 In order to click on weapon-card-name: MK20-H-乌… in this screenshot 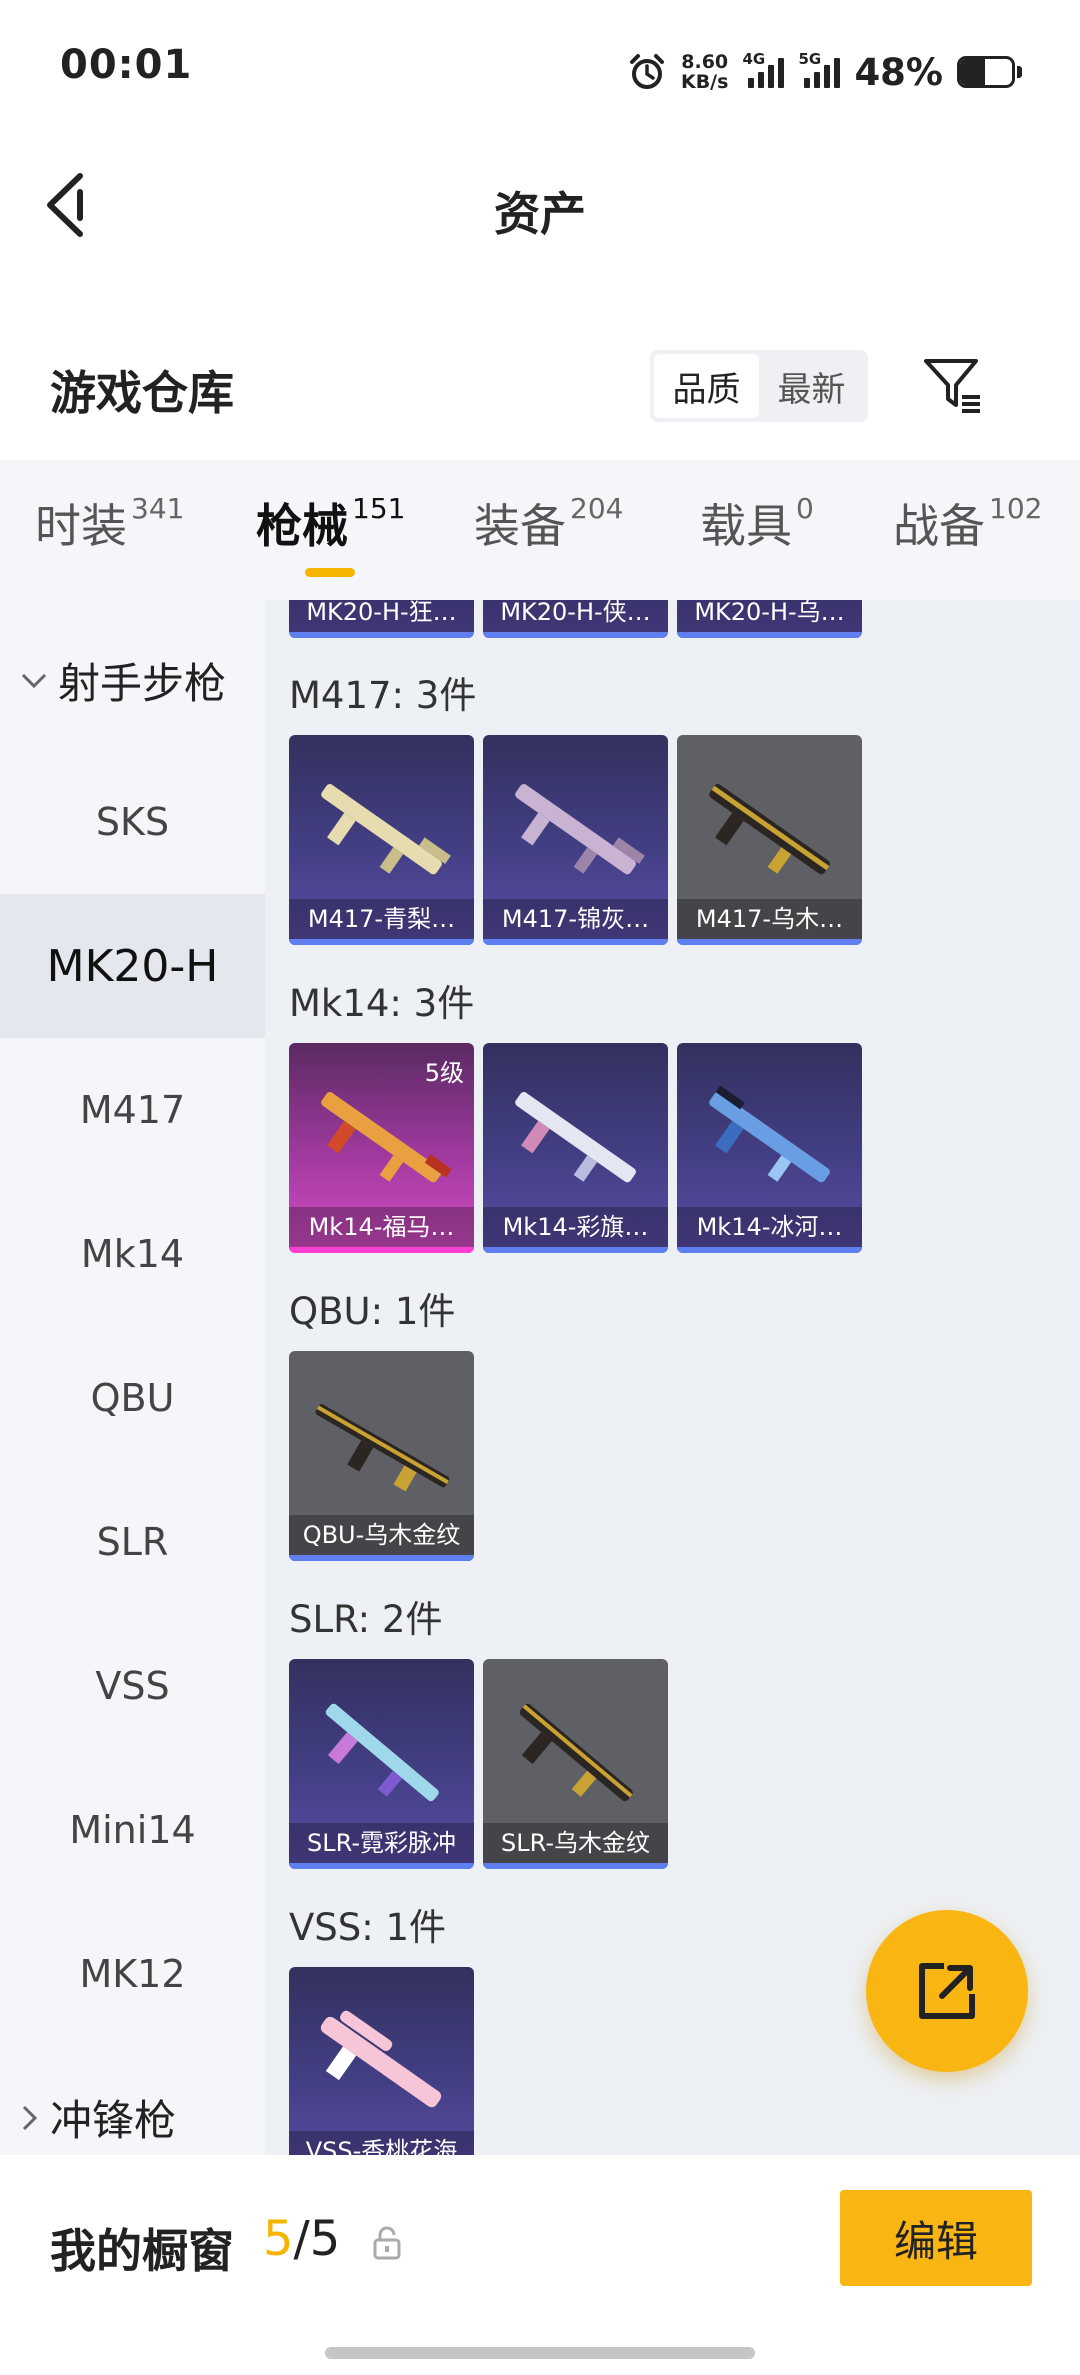, I will do `click(769, 616)`.